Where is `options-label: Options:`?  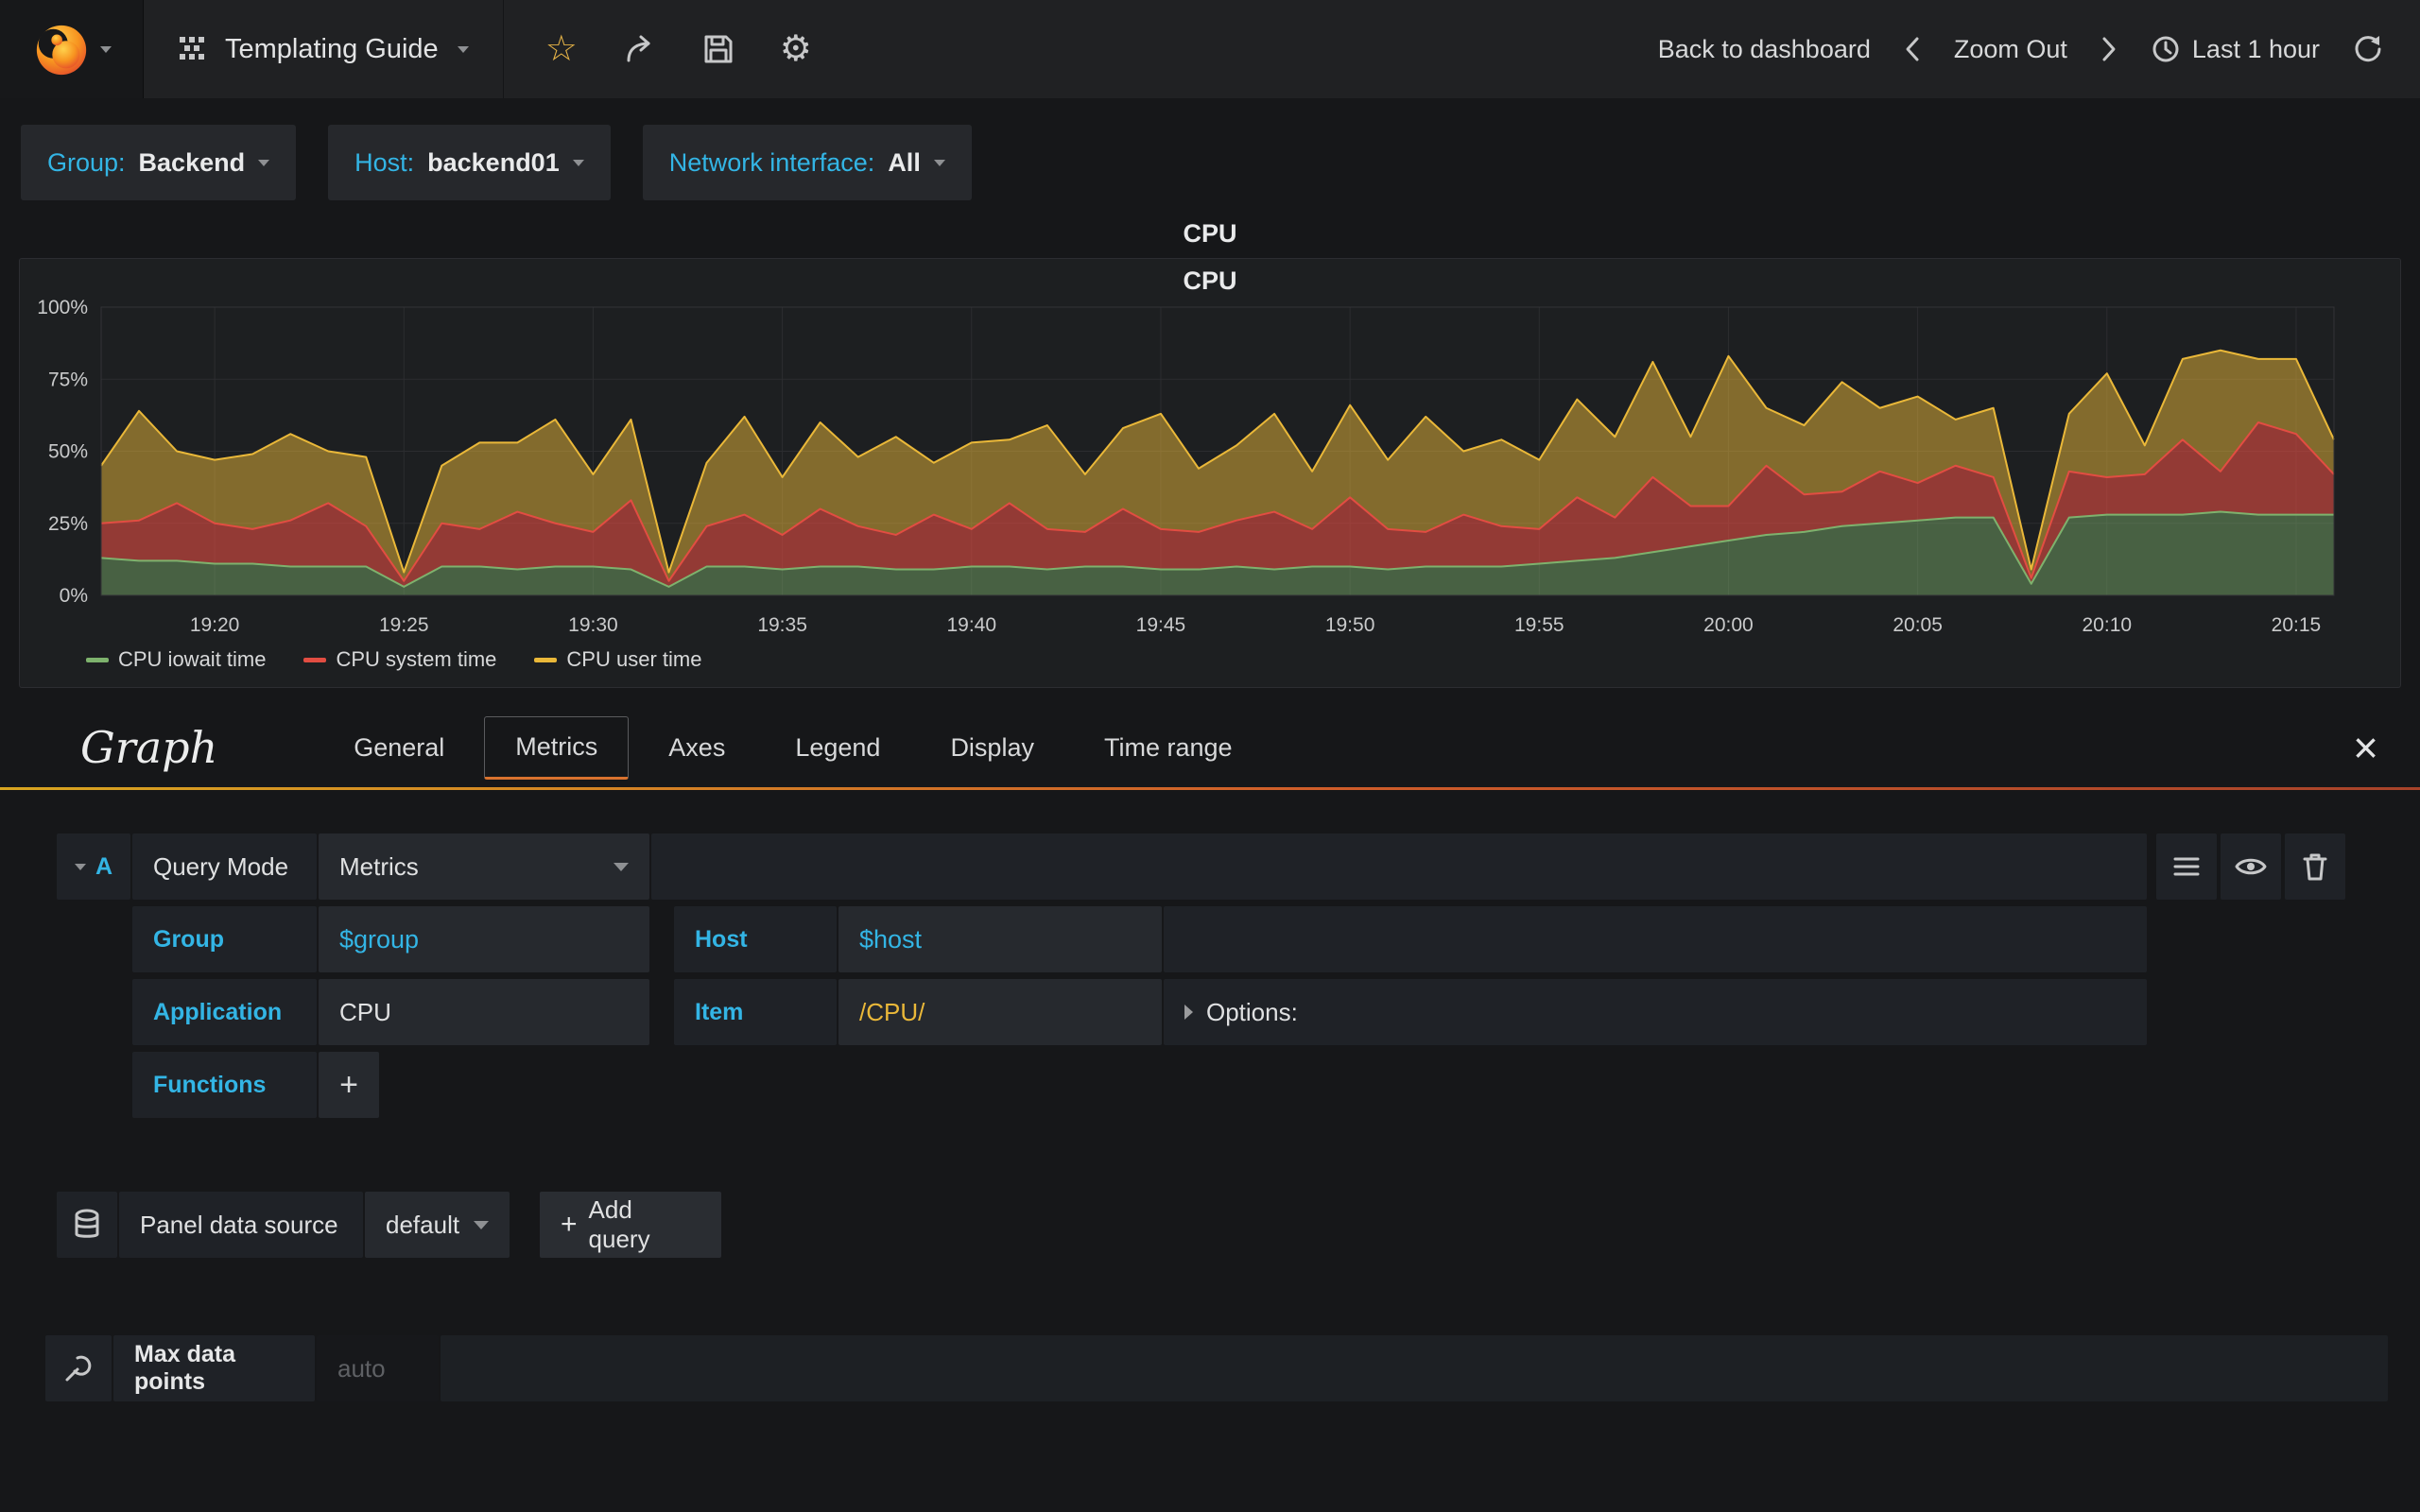 options-label: Options: is located at coordinates (1252, 1011).